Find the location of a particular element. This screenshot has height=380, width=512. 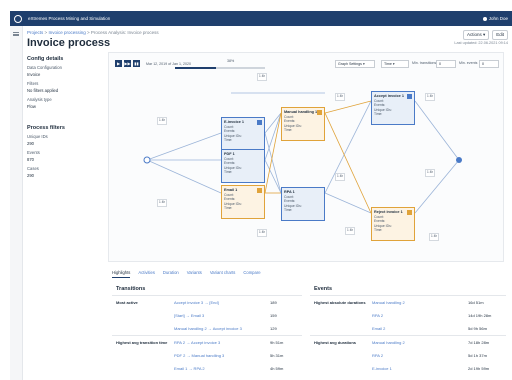

transition-count: 159 is located at coordinates (273, 315).